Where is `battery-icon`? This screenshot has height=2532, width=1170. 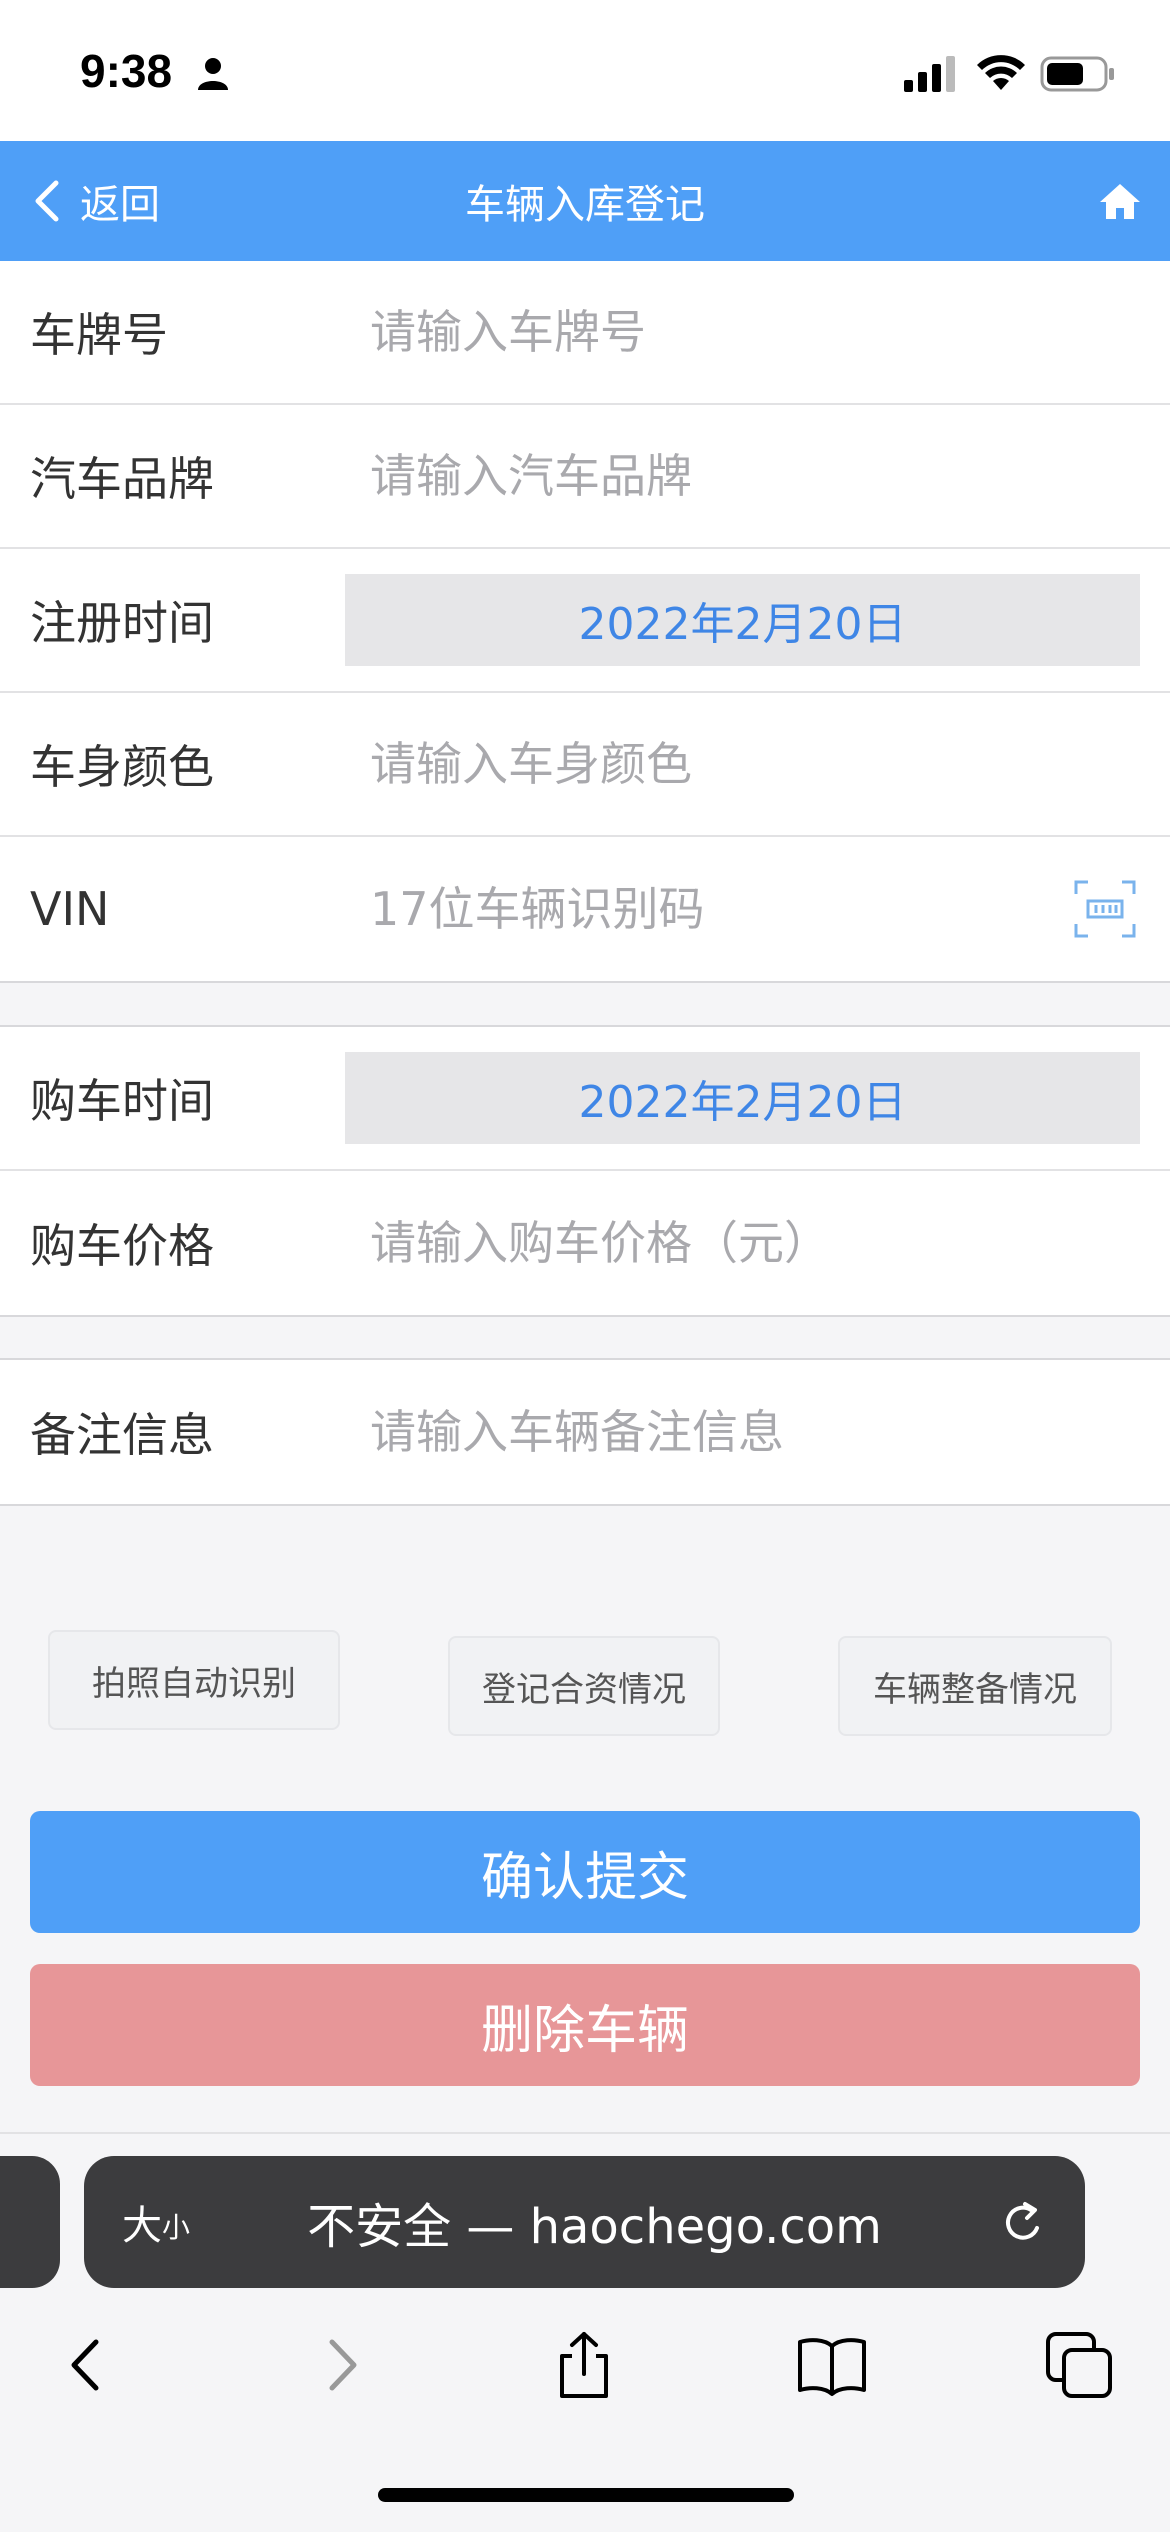 battery-icon is located at coordinates (1077, 74).